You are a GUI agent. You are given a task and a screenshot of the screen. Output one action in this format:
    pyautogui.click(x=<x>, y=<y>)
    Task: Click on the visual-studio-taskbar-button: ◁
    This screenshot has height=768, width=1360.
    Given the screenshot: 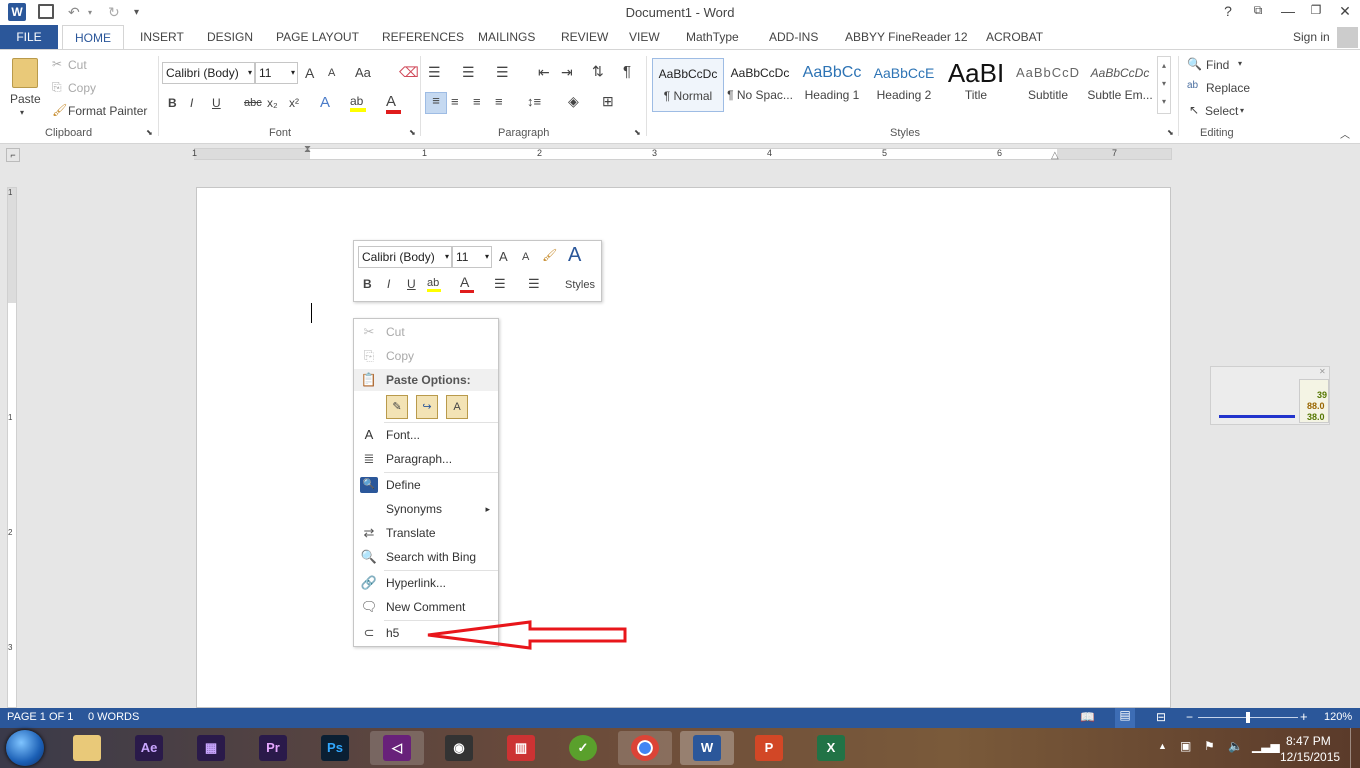 What is the action you would take?
    pyautogui.click(x=397, y=748)
    